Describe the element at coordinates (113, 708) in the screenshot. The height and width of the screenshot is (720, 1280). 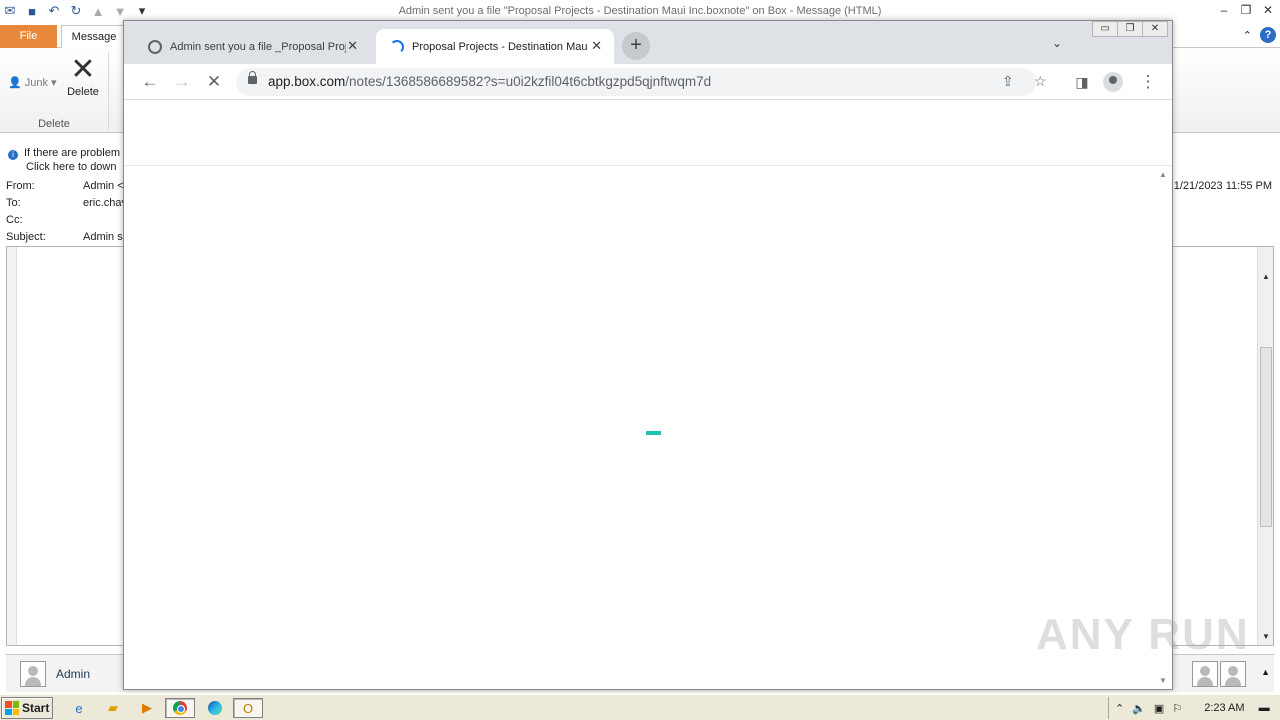
I see `folder-icon: ▰` at that location.